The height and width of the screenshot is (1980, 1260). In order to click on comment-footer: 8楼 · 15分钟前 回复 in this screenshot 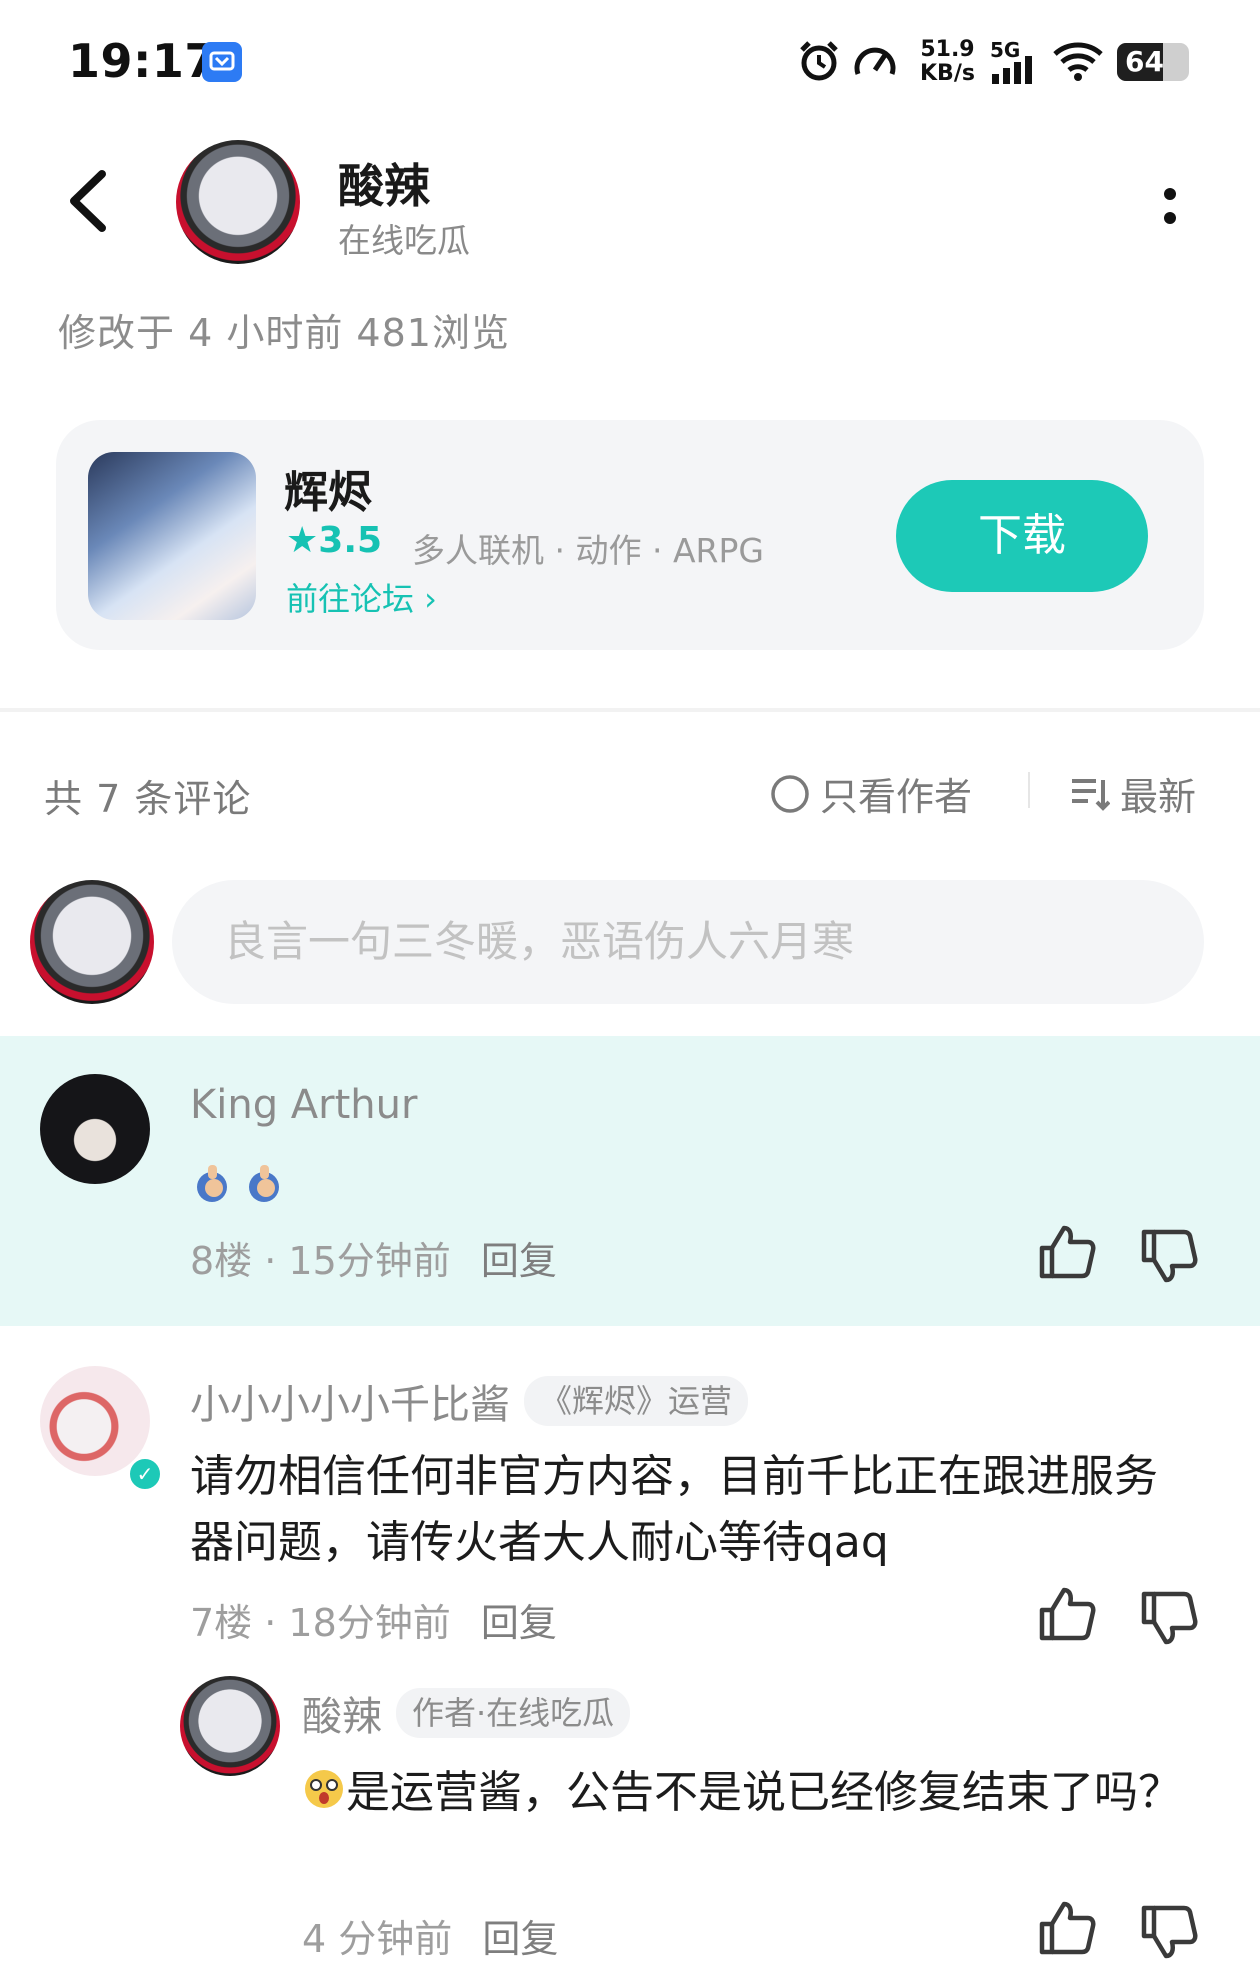, I will do `click(373, 1257)`.